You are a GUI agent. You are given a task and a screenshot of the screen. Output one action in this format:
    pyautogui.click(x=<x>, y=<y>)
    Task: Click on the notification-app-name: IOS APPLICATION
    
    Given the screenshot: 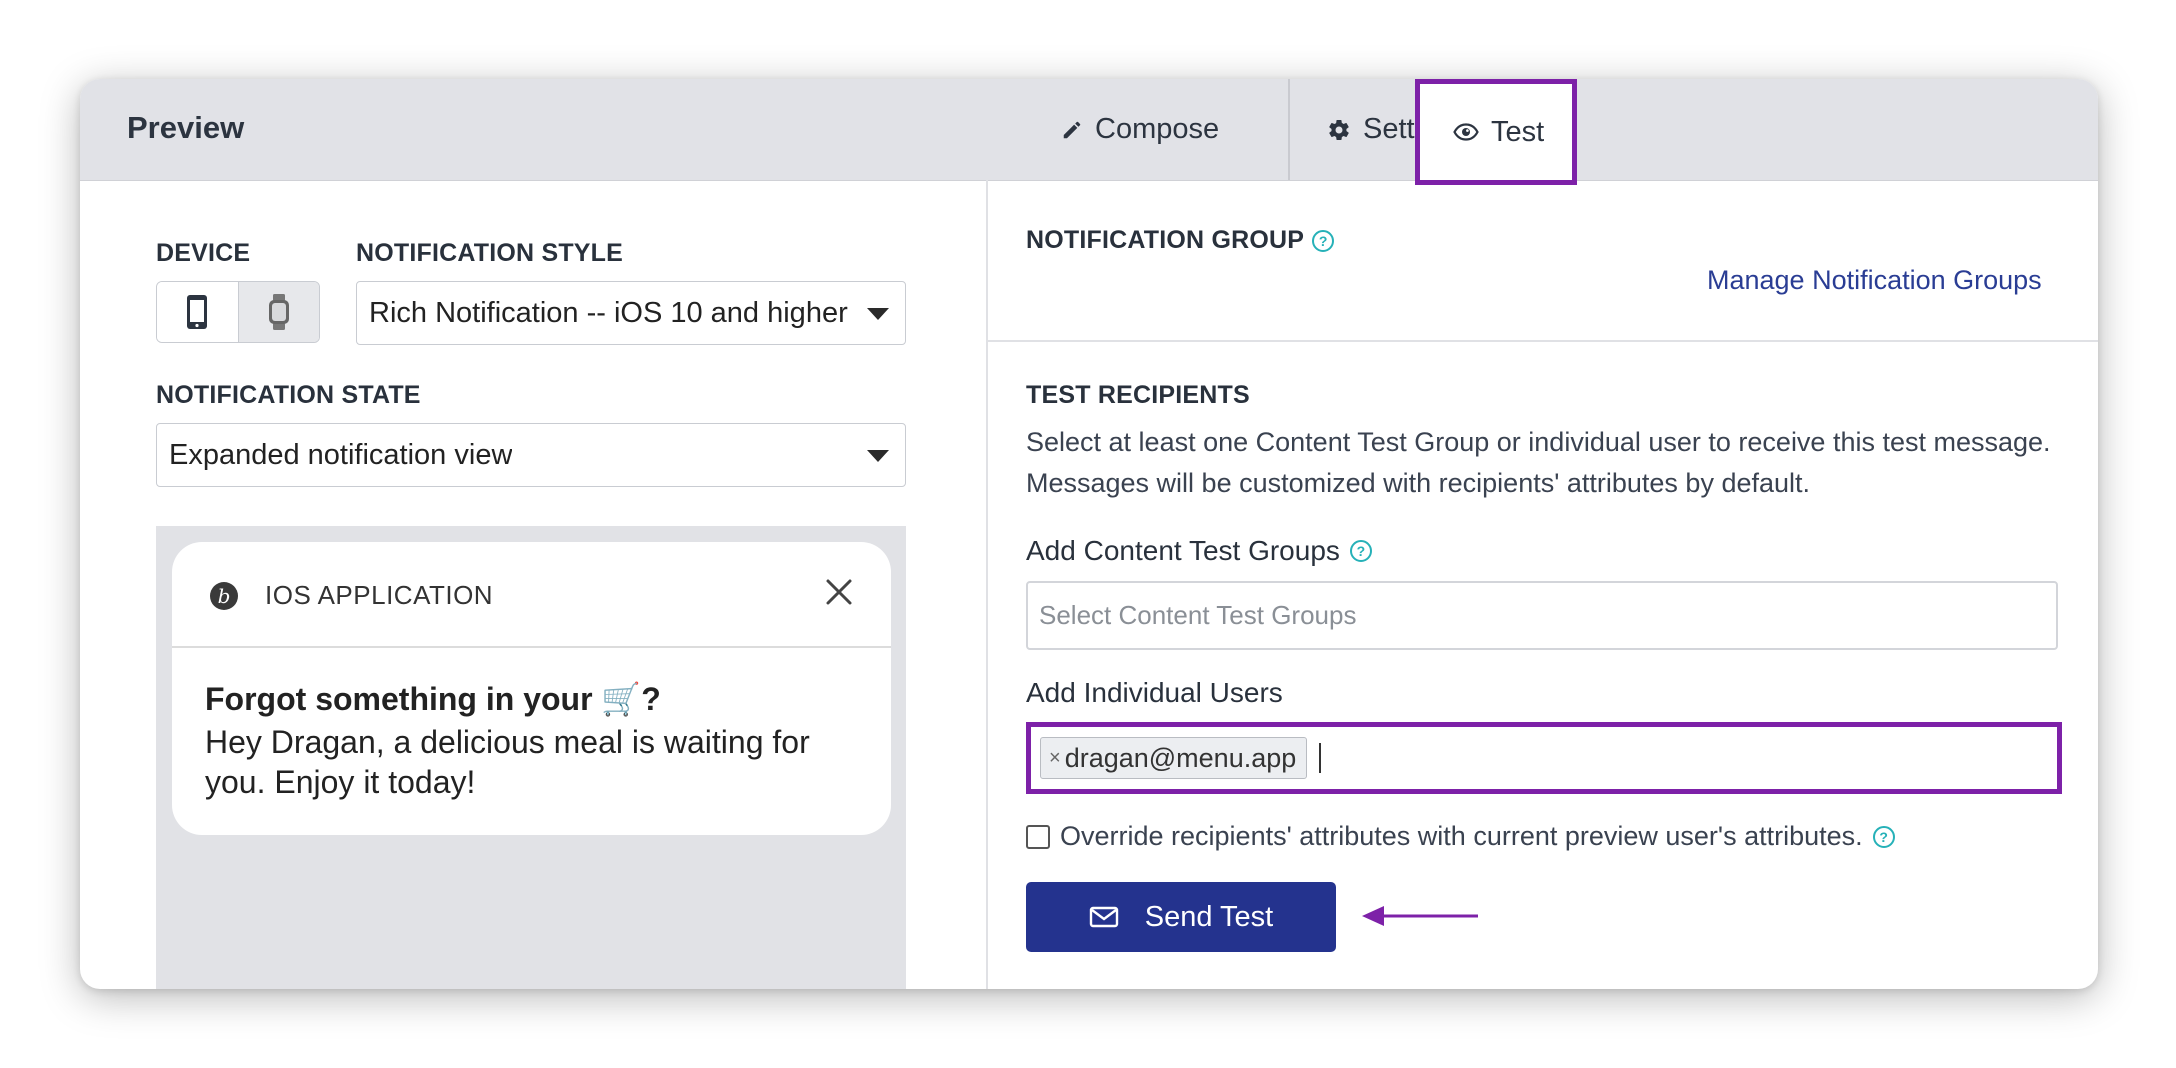 What is the action you would take?
    pyautogui.click(x=379, y=595)
    